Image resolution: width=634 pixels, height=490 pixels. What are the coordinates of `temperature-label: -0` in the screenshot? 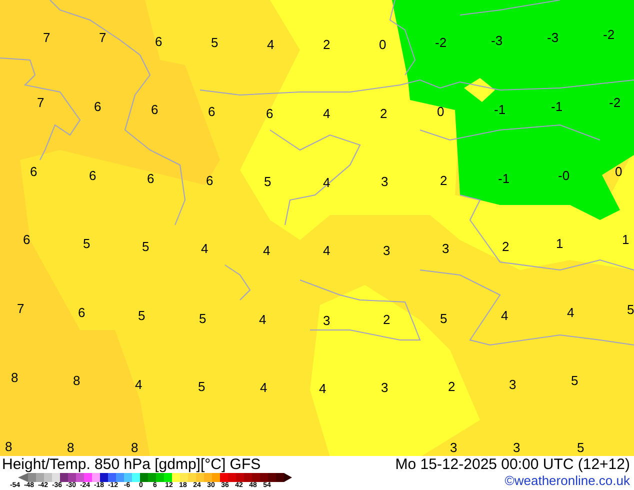 It's located at (564, 175).